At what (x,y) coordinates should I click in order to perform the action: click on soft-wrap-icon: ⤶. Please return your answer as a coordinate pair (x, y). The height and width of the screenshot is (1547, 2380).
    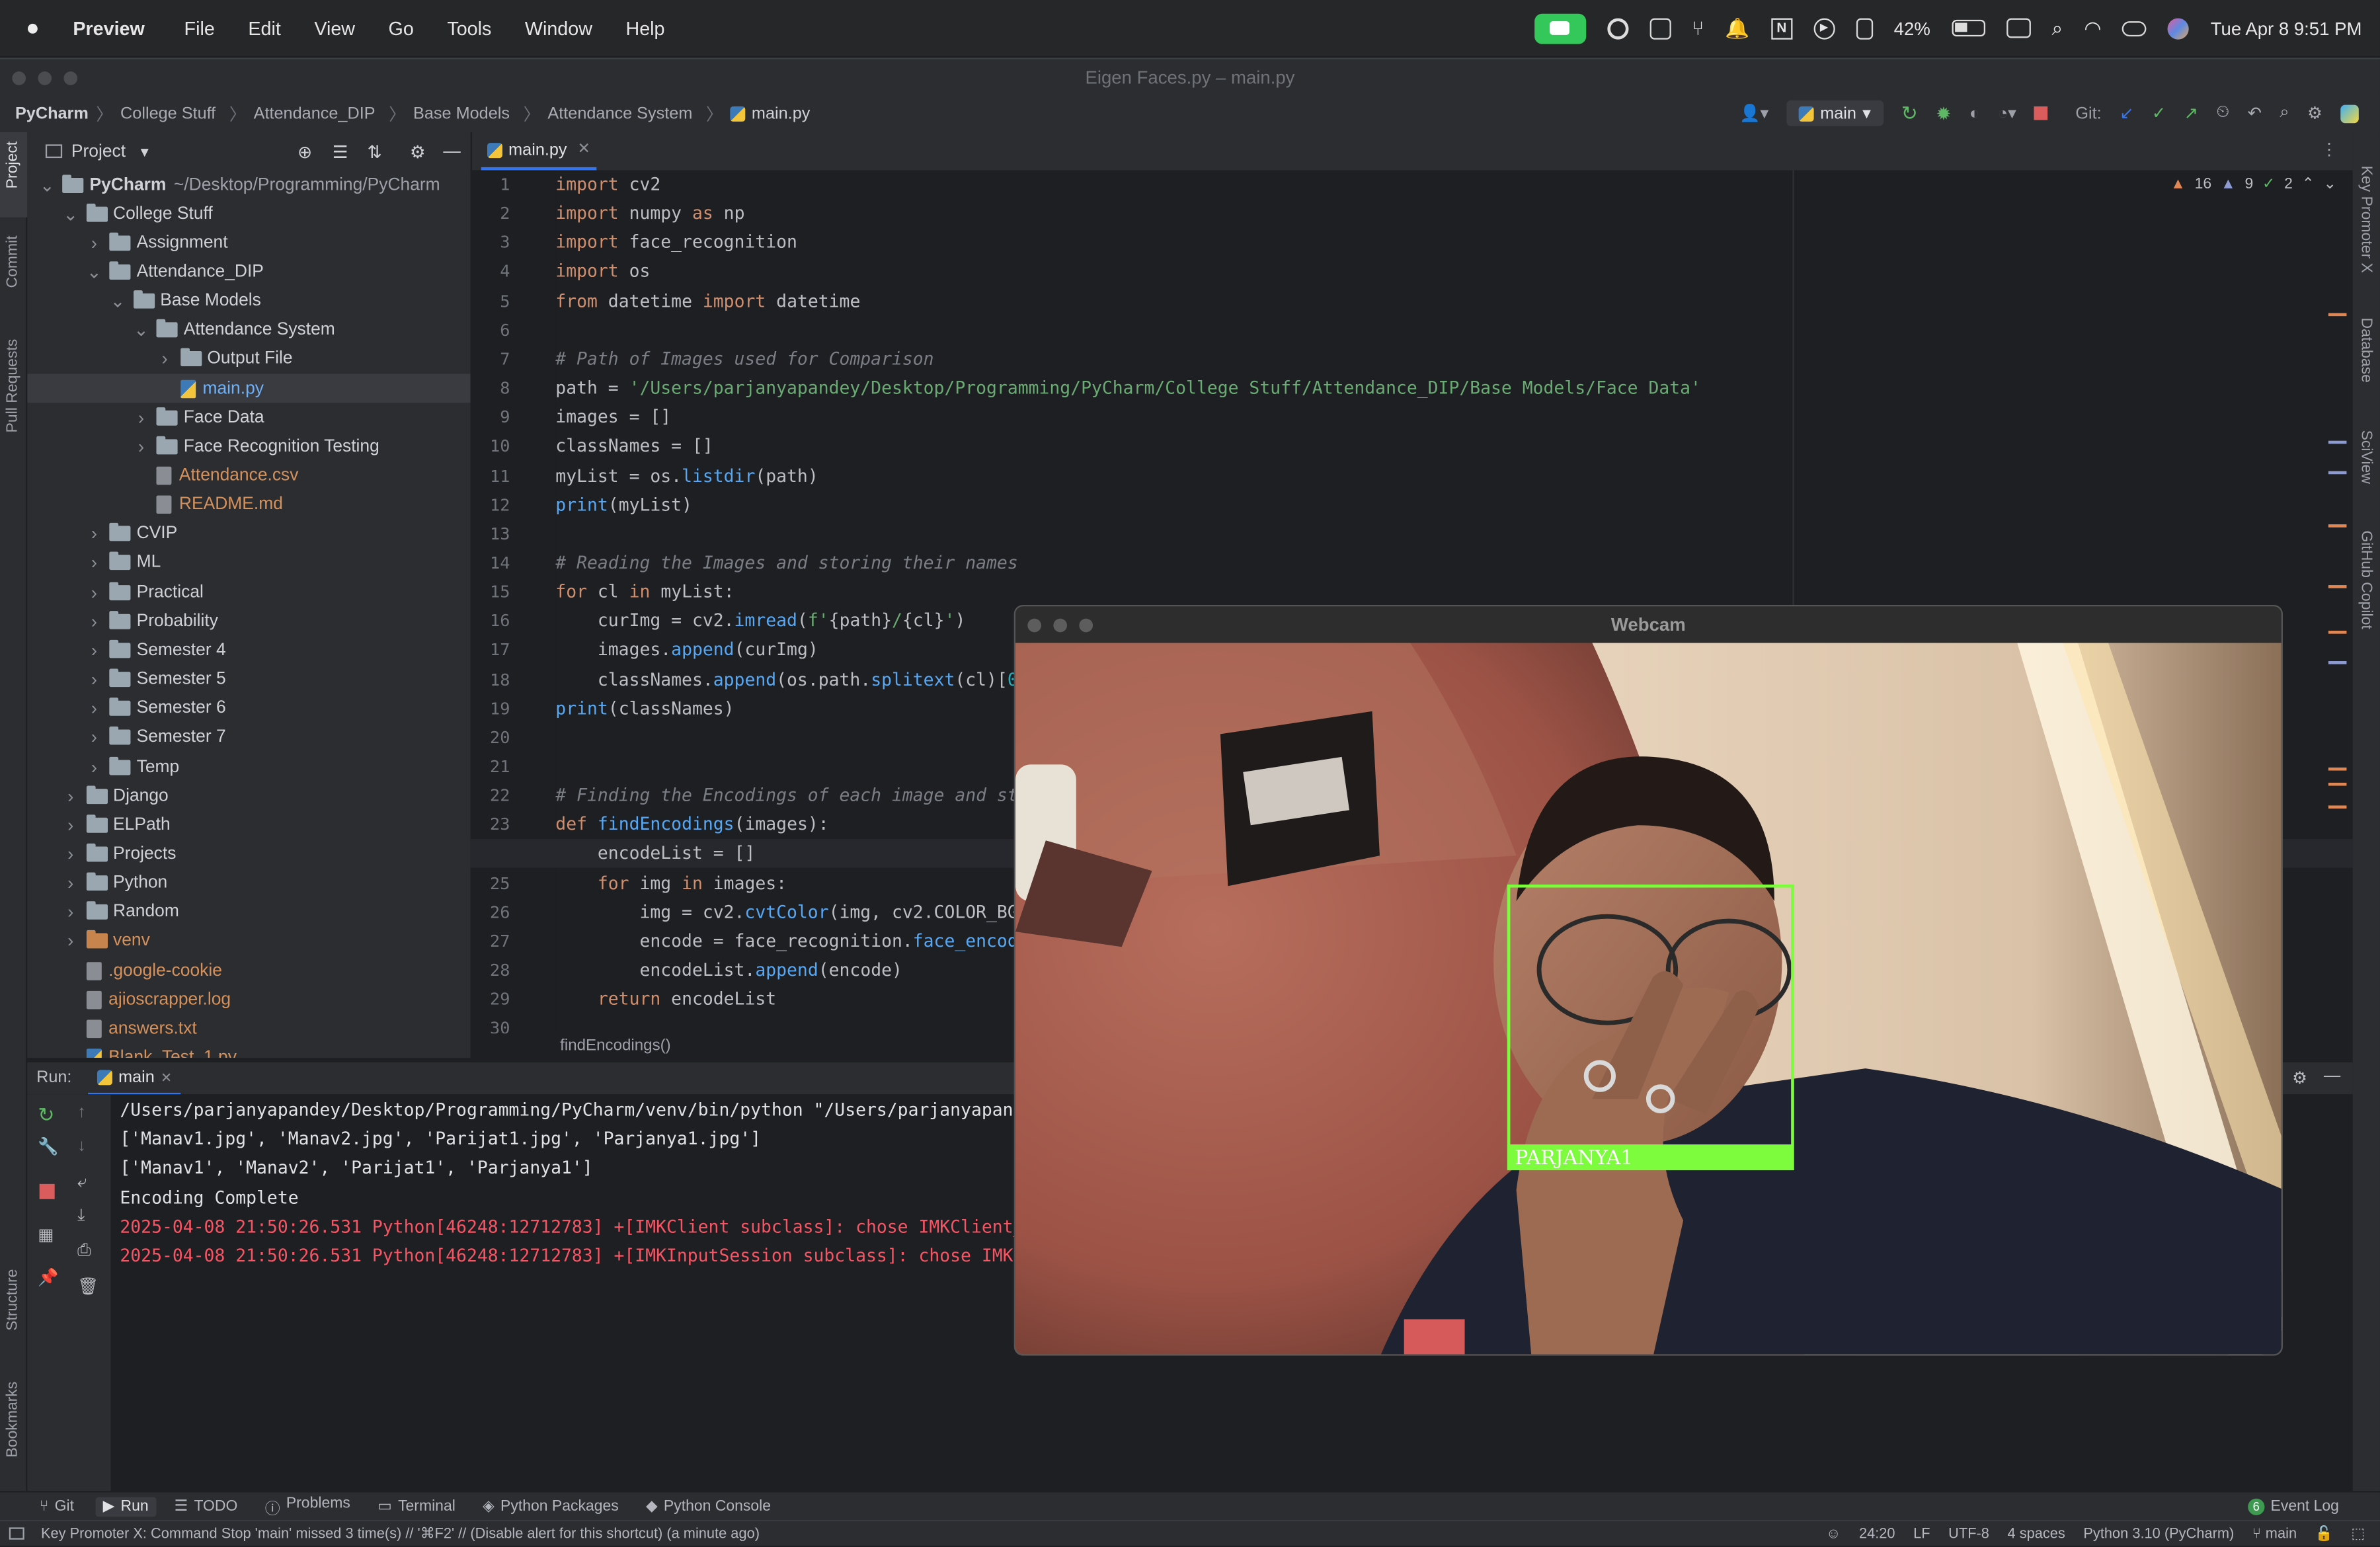
    Looking at the image, I should click on (82, 1183).